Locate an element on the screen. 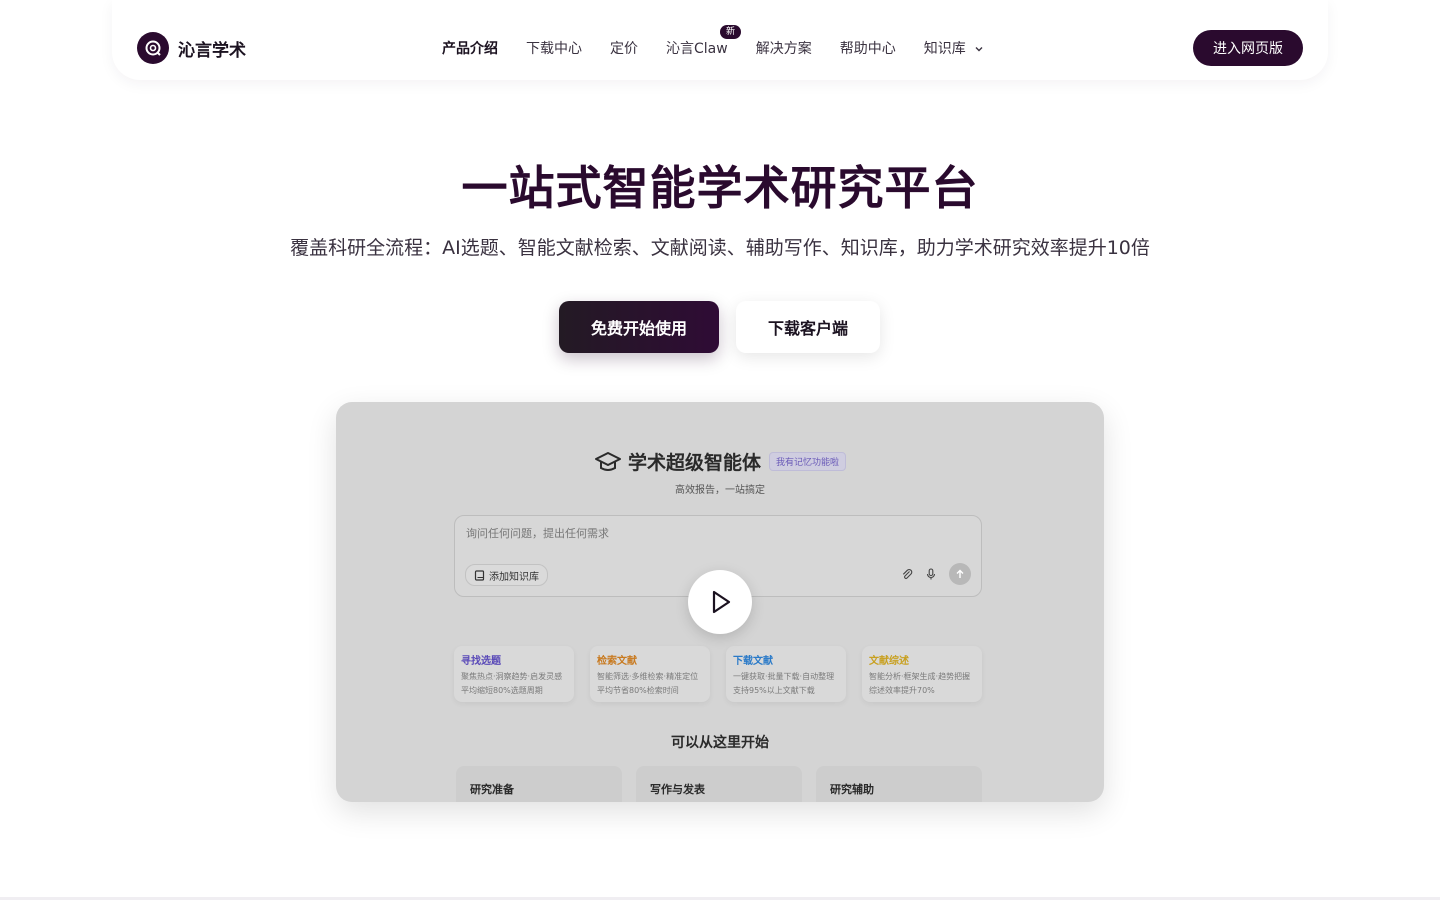  microphone-icon is located at coordinates (931, 574).